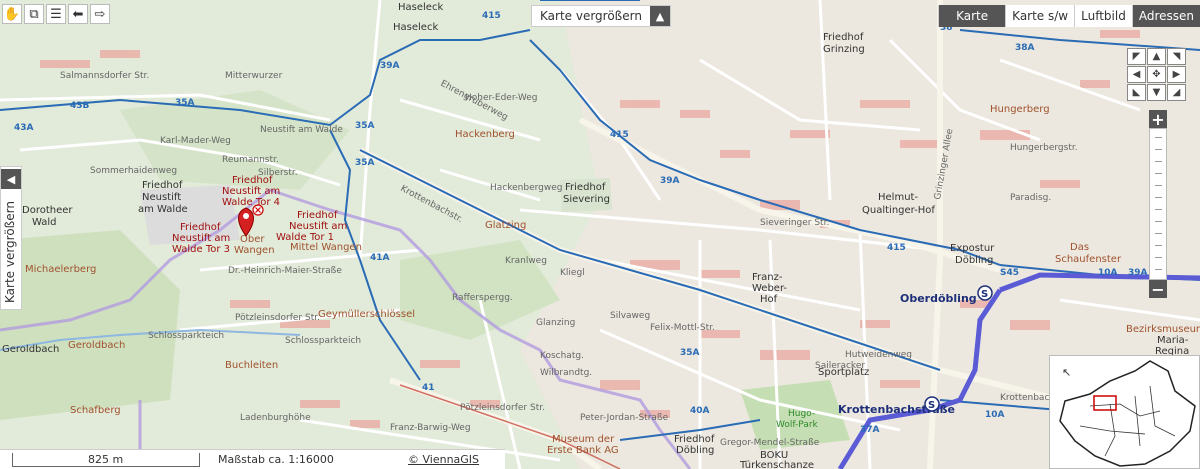 The image size is (1200, 469). Describe the element at coordinates (1025, 48) in the screenshot. I see `route-label: 38A` at that location.